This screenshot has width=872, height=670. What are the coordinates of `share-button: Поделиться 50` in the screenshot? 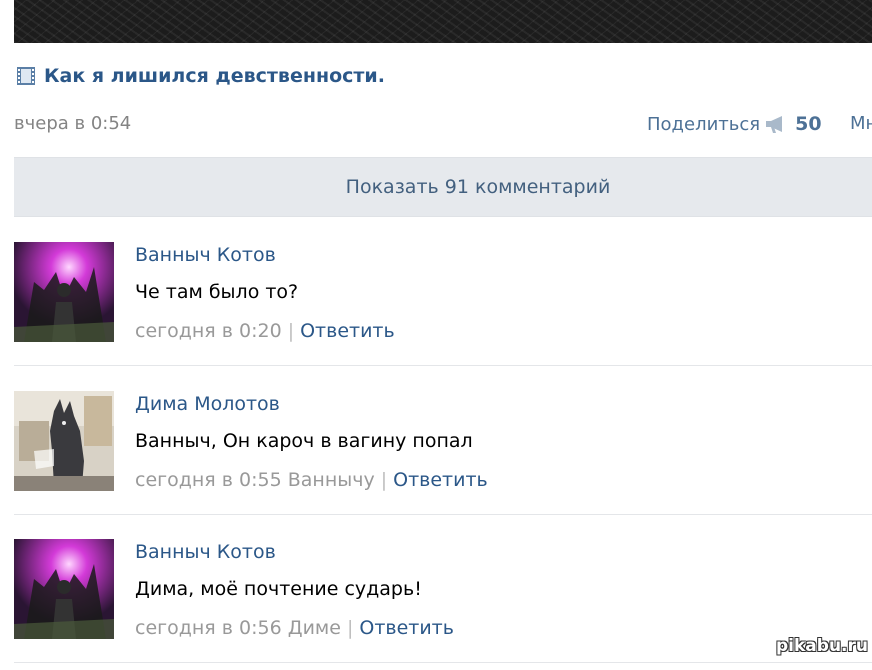 It's located at (734, 124).